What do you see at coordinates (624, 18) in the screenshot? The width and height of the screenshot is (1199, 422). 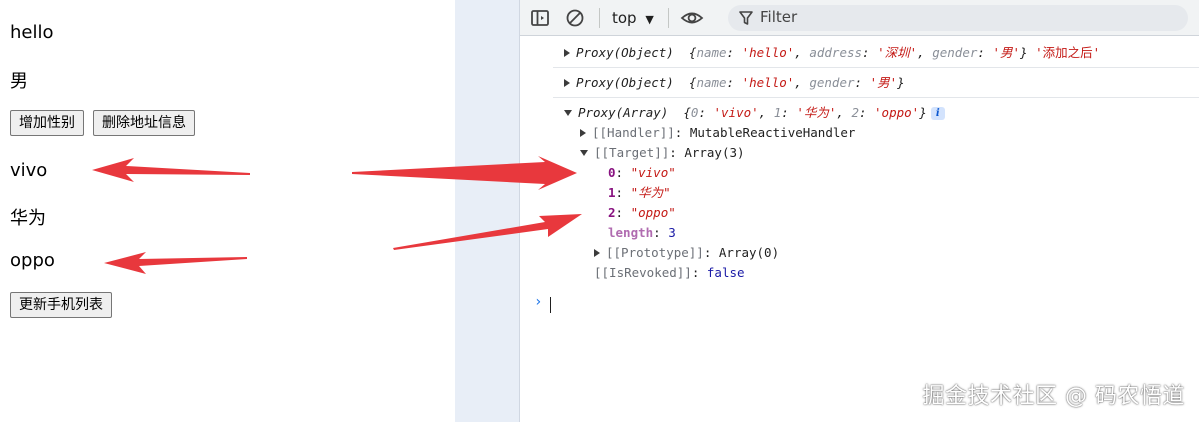 I see `context-label: top` at bounding box center [624, 18].